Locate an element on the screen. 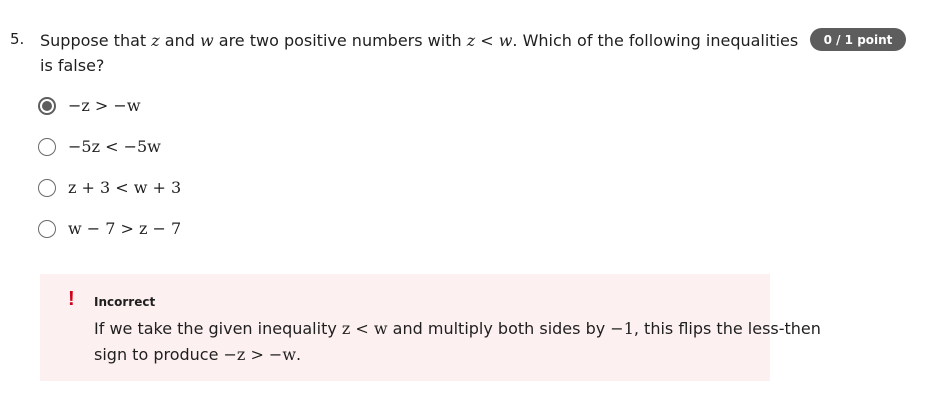 This screenshot has width=925, height=409. radio-dot is located at coordinates (47, 105).